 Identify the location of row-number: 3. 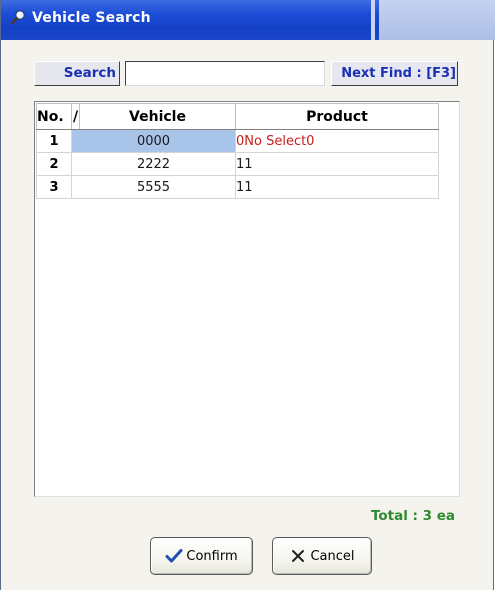
(54, 187).